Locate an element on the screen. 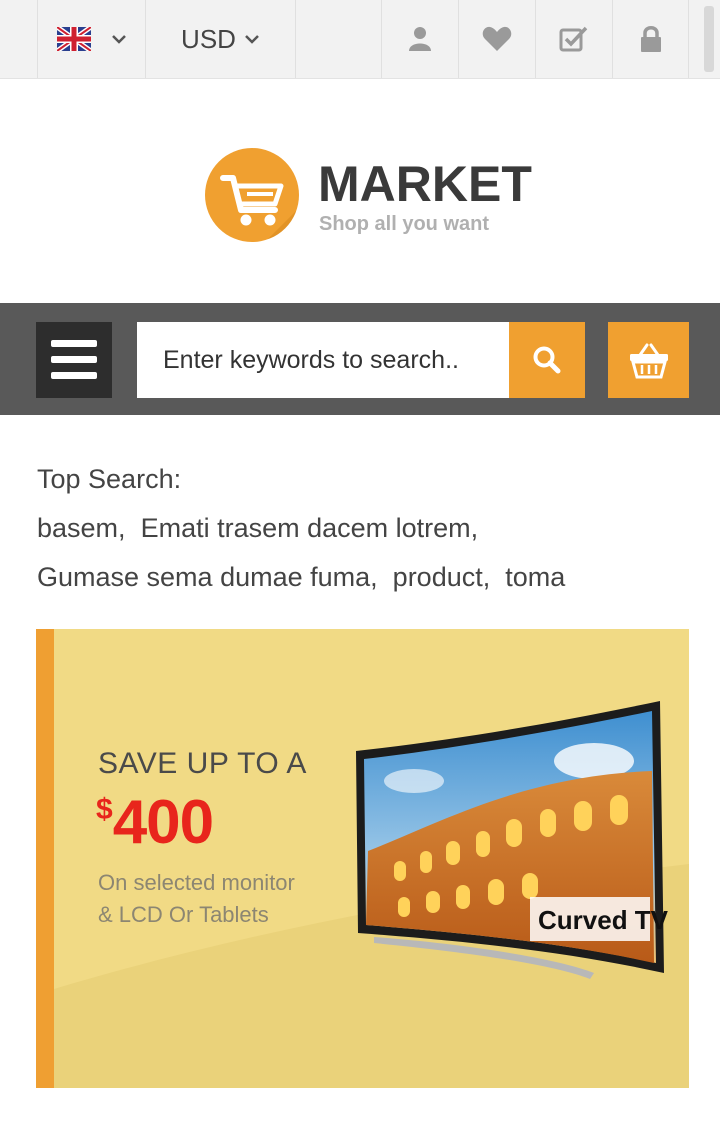 This screenshot has height=1142, width=720. checkbox-icon is located at coordinates (573, 39).